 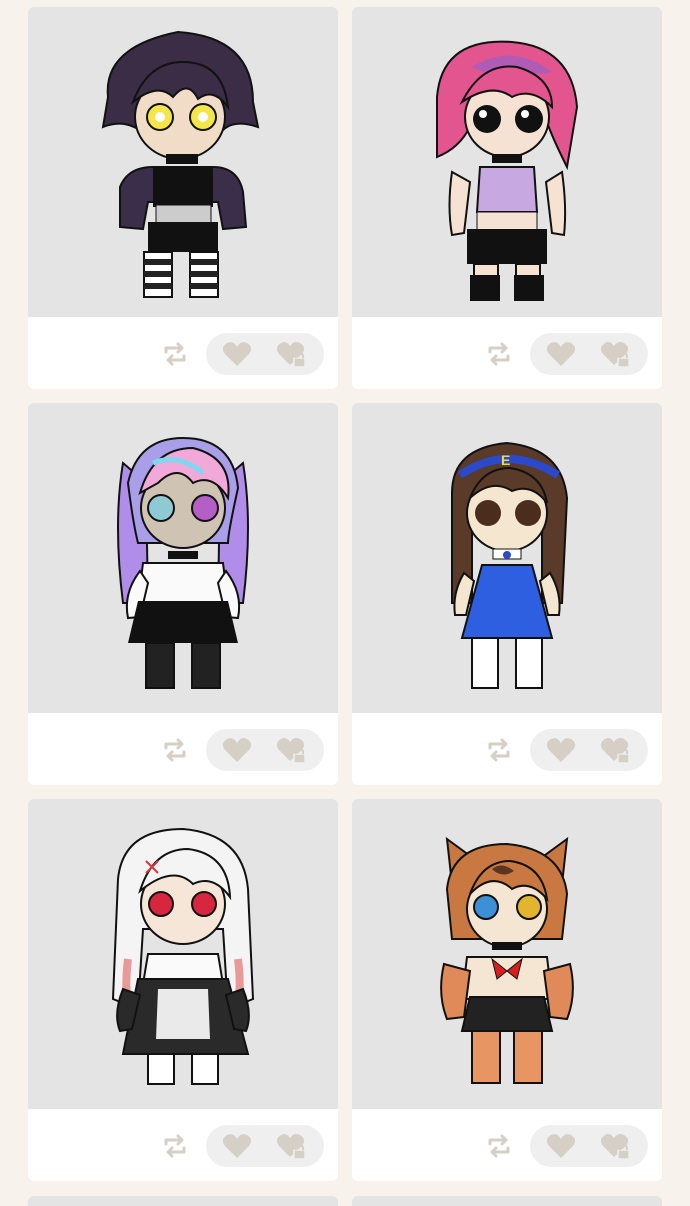 What do you see at coordinates (183, 562) in the screenshot?
I see `character-drawing-pastel-twintails` at bounding box center [183, 562].